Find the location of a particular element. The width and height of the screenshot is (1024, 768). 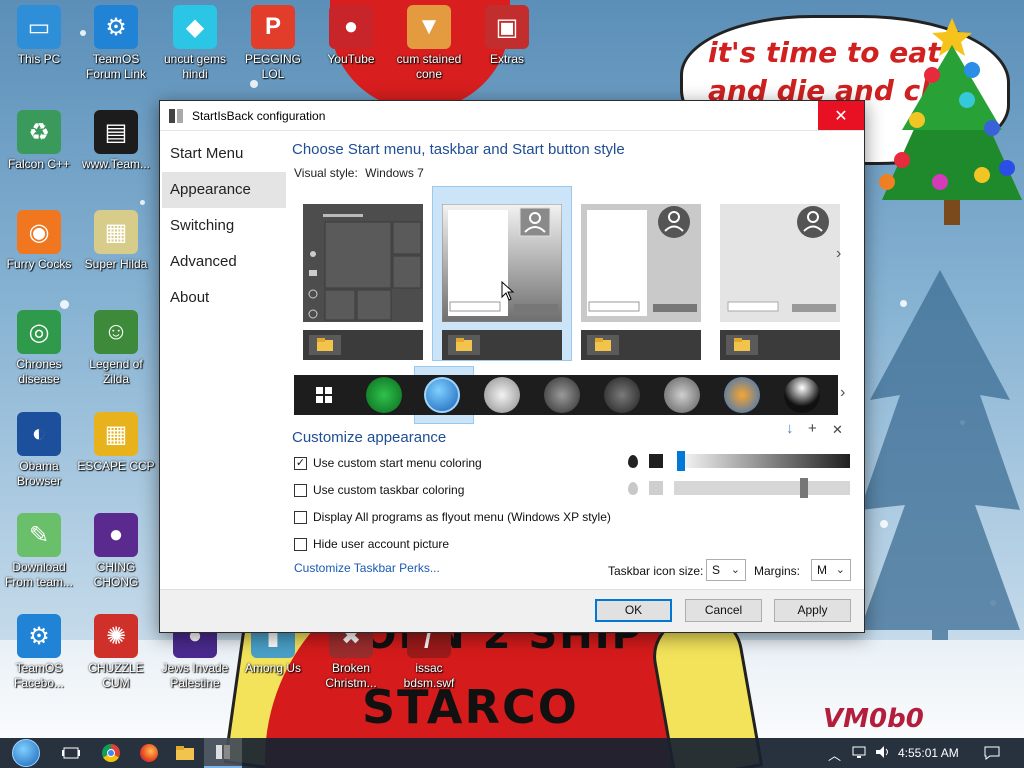

start-button-orb-strip is located at coordinates (566, 395).